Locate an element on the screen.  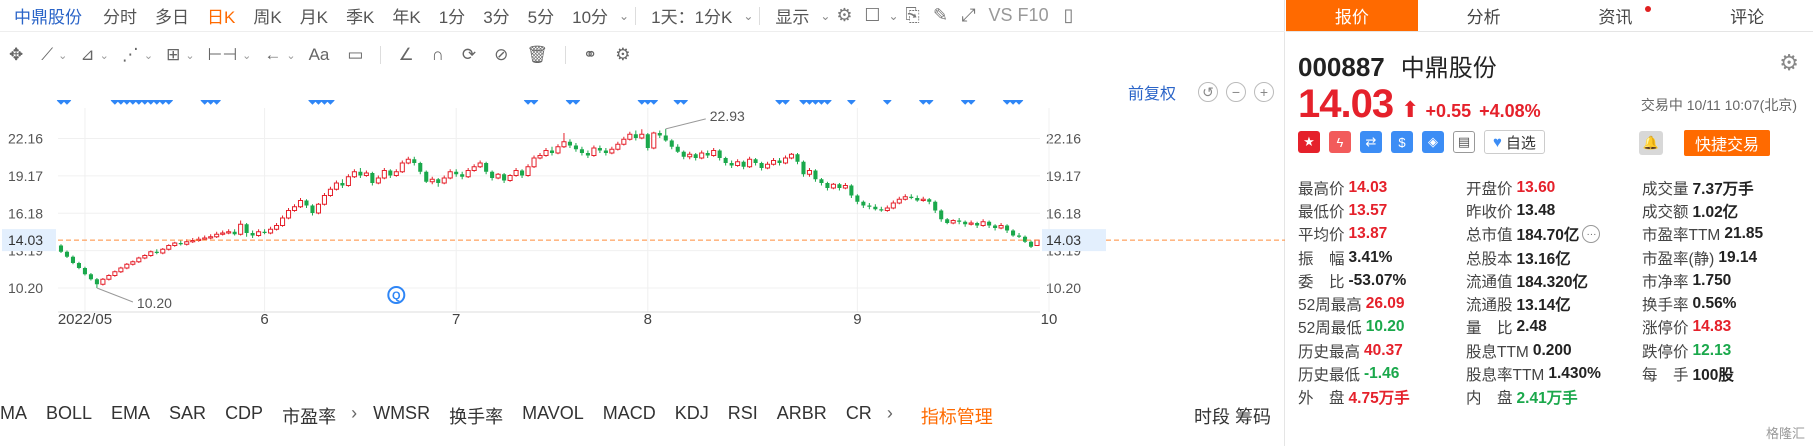
dollar-icon: $ is located at coordinates (1402, 142).